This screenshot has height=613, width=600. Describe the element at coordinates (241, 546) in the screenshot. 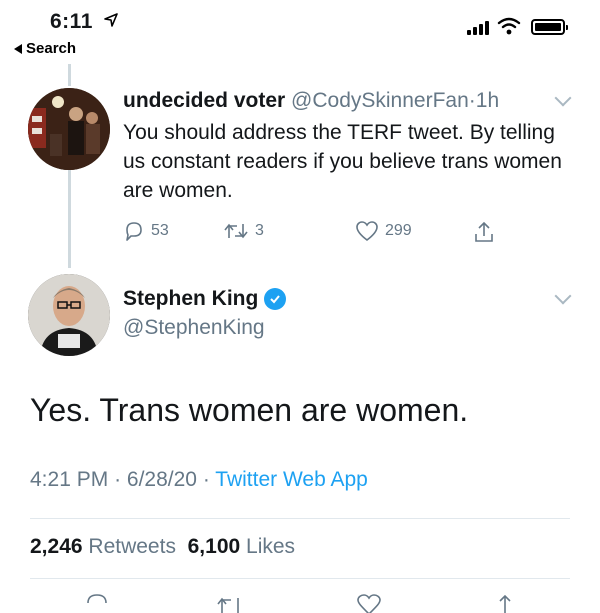

I see `likes-stat: 6,100 Likes` at that location.